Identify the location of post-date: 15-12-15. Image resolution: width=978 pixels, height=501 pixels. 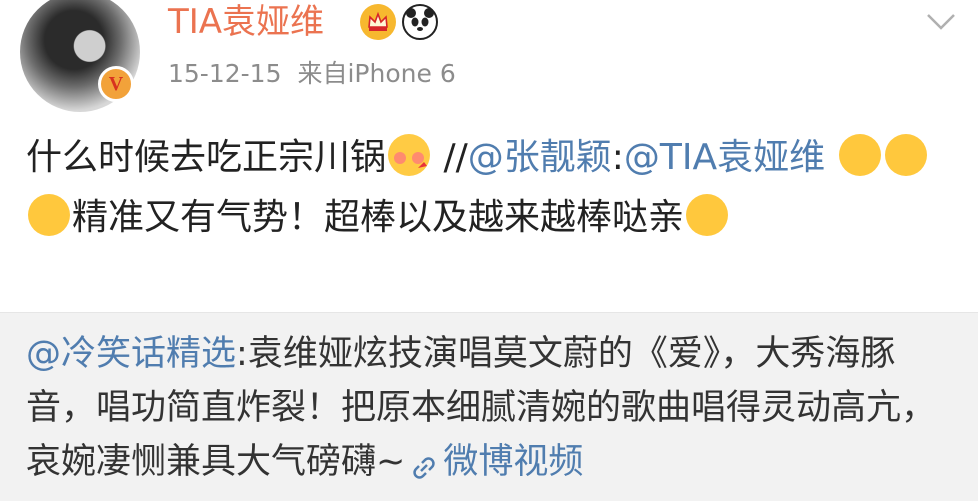
(225, 73).